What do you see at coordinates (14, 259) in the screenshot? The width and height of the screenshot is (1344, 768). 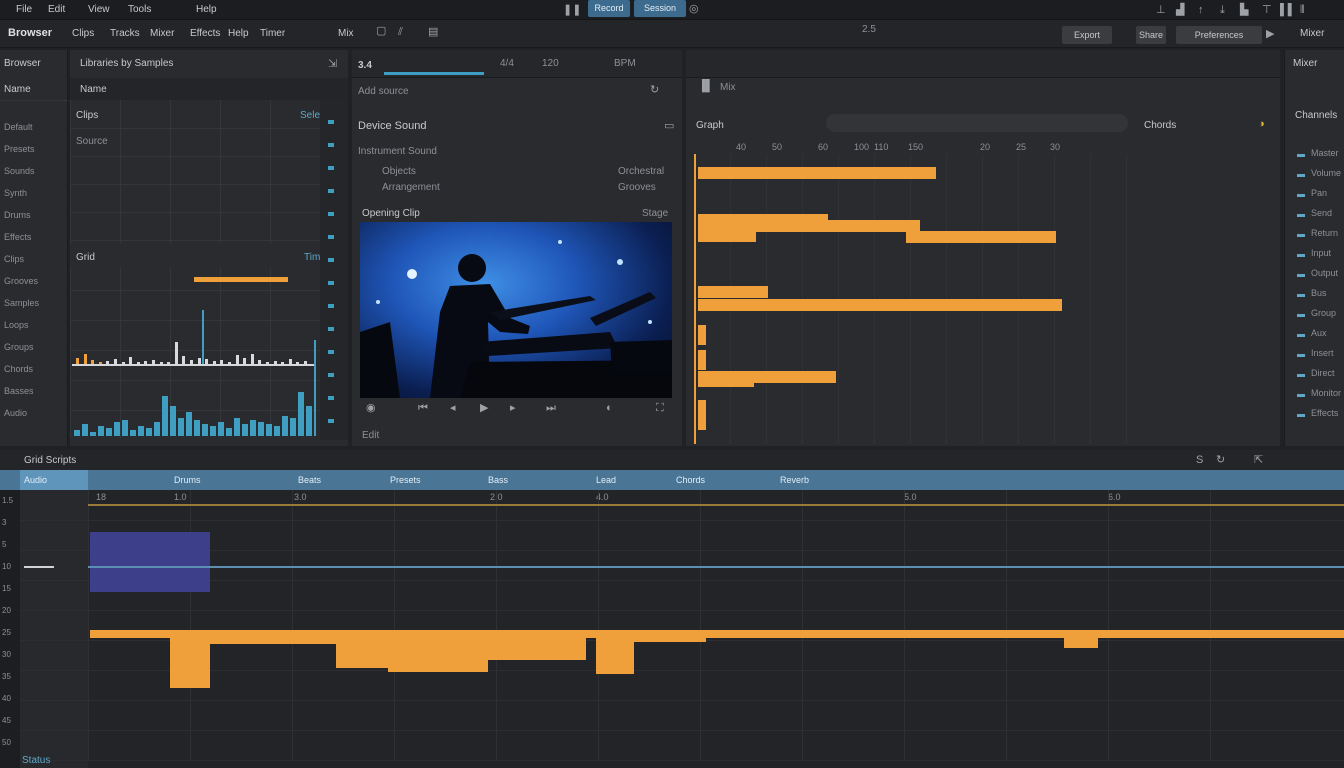 I see `browser-item: Clips` at bounding box center [14, 259].